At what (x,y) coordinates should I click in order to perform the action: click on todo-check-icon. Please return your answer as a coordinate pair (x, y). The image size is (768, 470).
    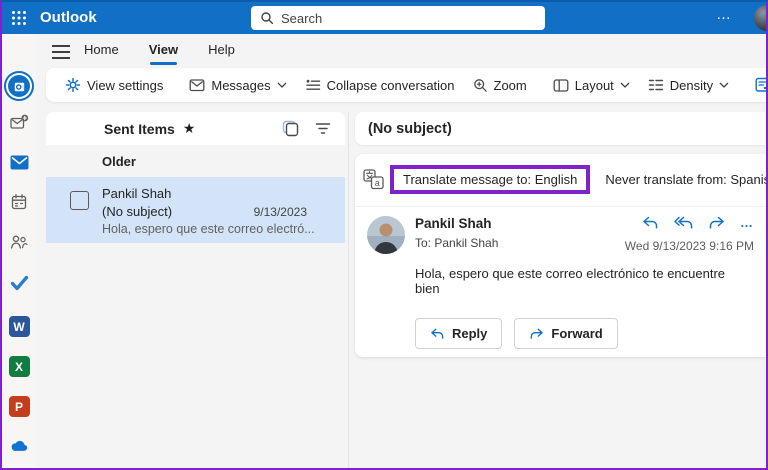
    Looking at the image, I should click on (19, 283).